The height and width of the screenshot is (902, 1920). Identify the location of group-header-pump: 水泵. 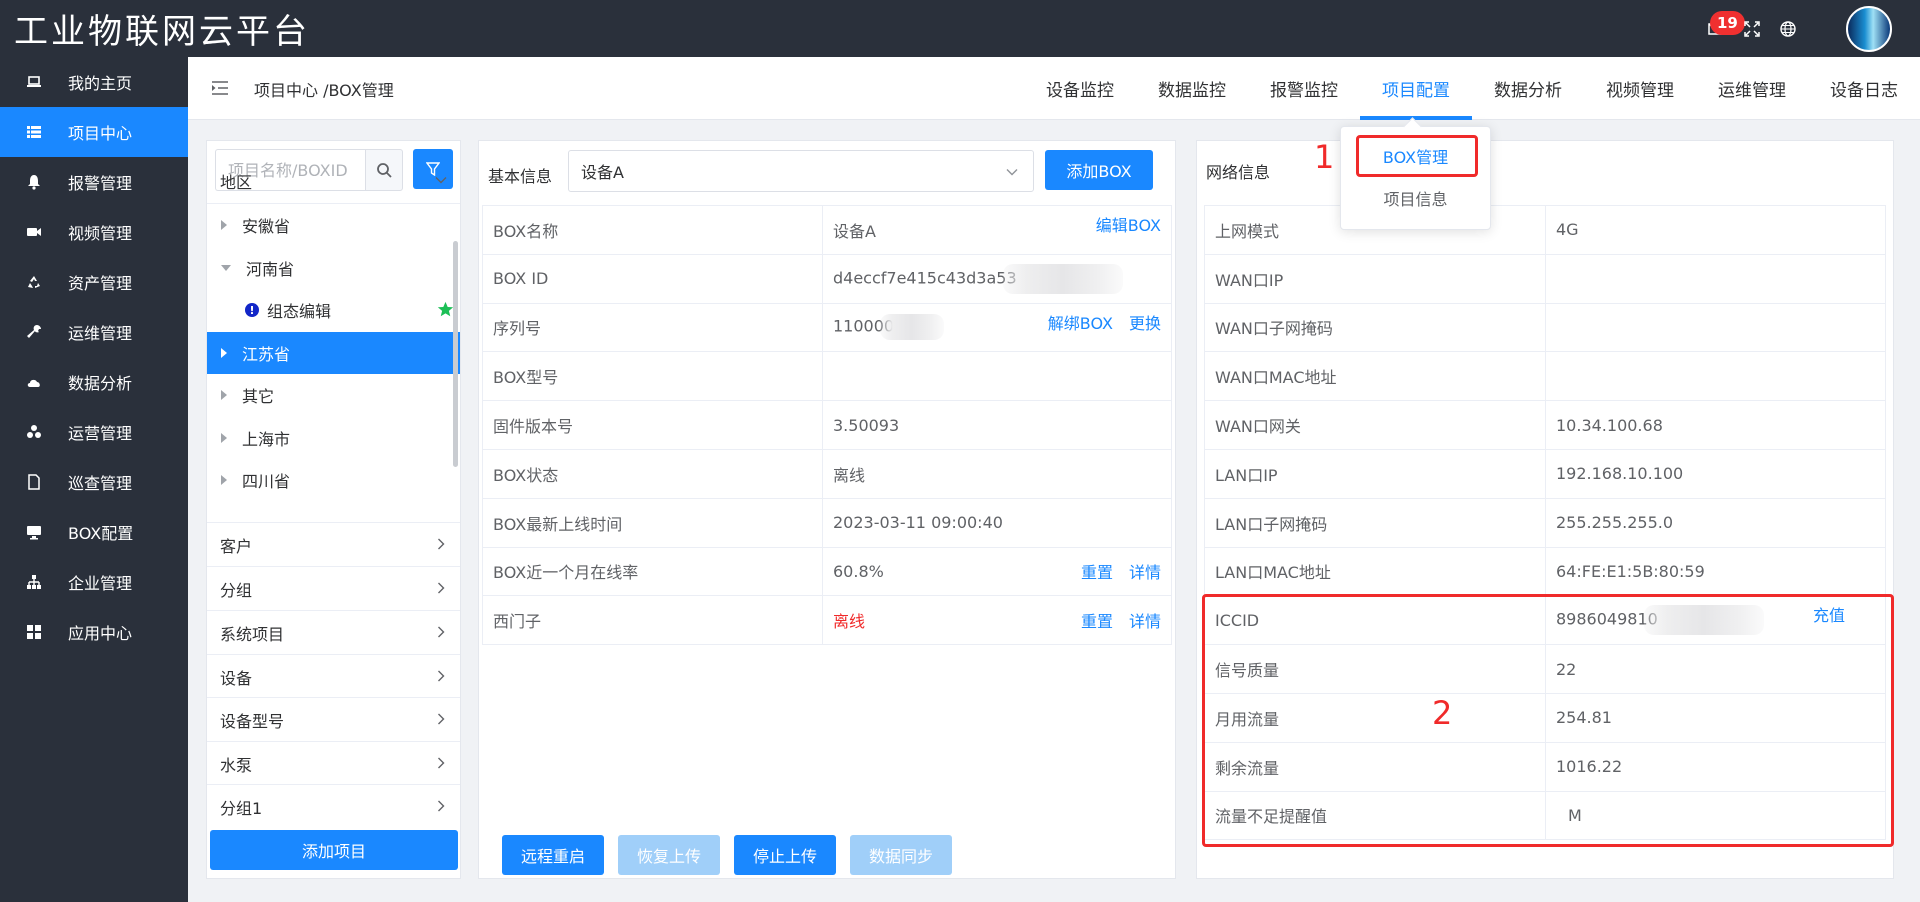
(333, 763).